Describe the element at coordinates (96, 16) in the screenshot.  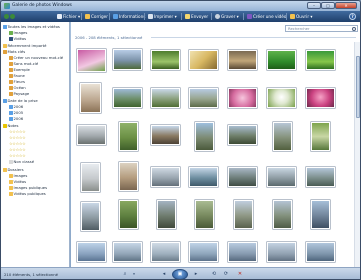
I see `menu-fix: Corriger` at that location.